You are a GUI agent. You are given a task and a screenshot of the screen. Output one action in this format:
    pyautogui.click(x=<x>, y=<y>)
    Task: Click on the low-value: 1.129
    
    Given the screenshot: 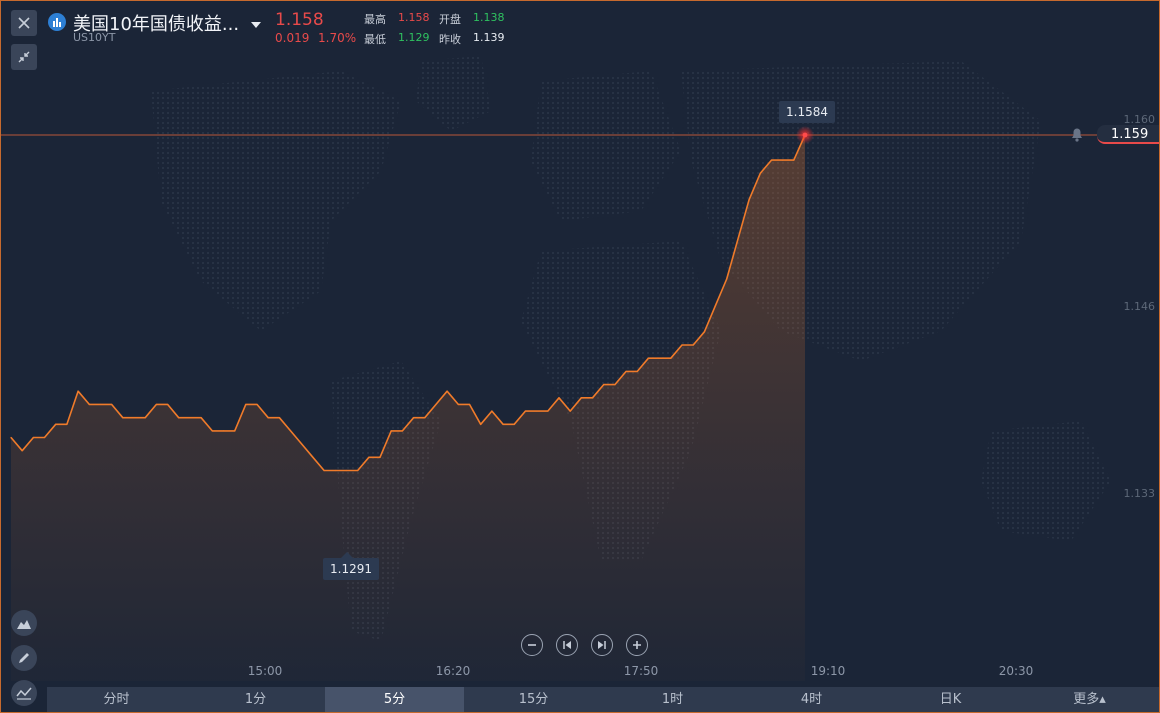 What is the action you would take?
    pyautogui.click(x=414, y=37)
    